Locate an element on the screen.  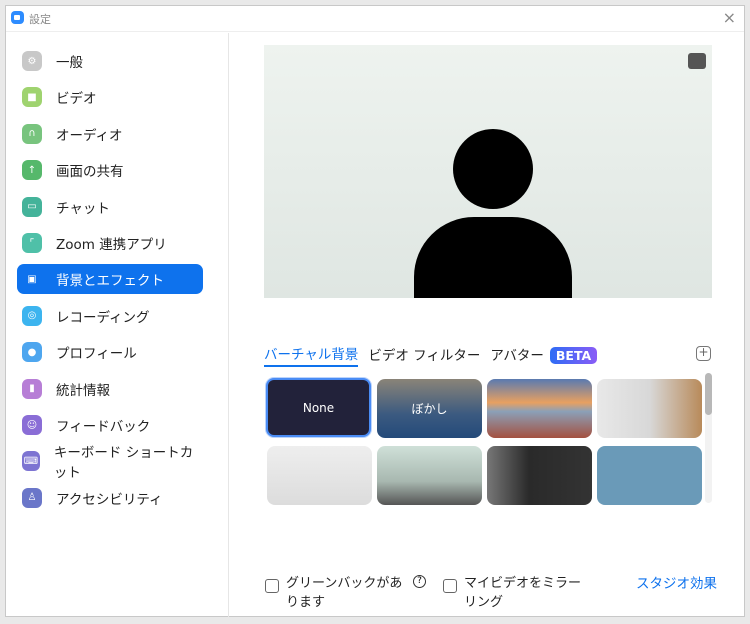
green-screen-label: グリーンバックがあります is located at coordinates (348, 591).